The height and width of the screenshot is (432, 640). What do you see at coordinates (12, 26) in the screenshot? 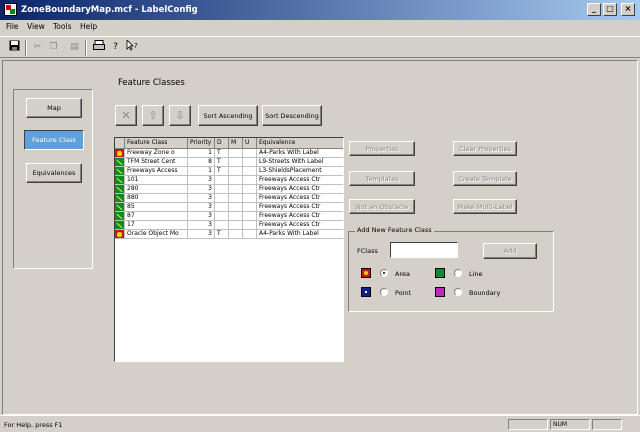
I see `menu-file: File` at bounding box center [12, 26].